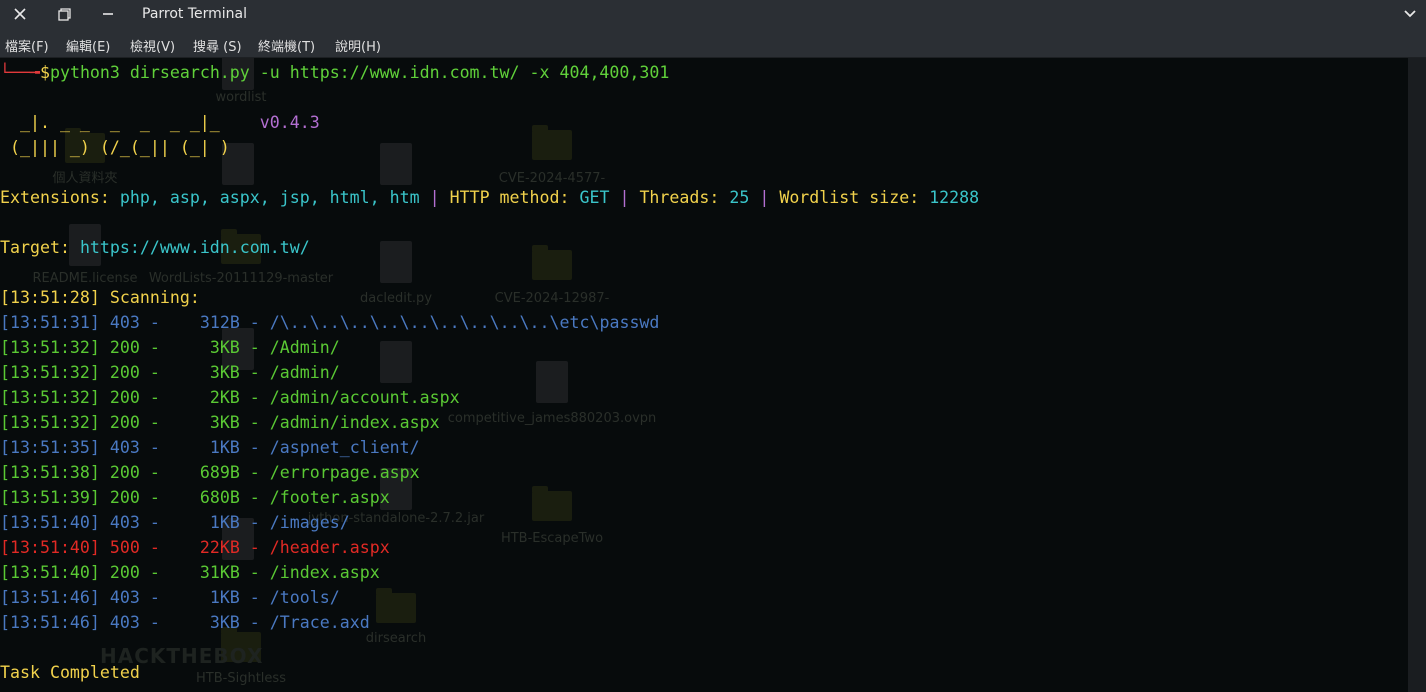 Image resolution: width=1426 pixels, height=692 pixels. I want to click on threads-label: Threads:, so click(684, 197).